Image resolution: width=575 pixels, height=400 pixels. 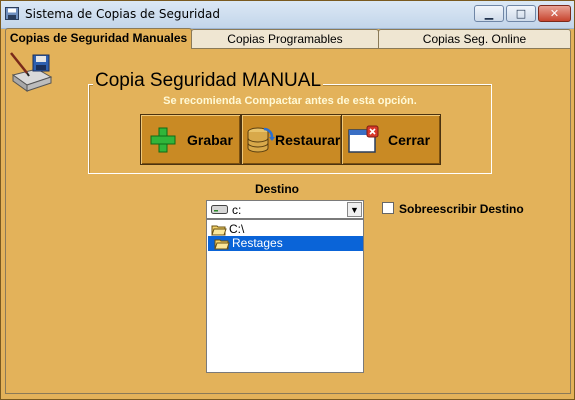 I want to click on maximize-icon: □, so click(x=521, y=13).